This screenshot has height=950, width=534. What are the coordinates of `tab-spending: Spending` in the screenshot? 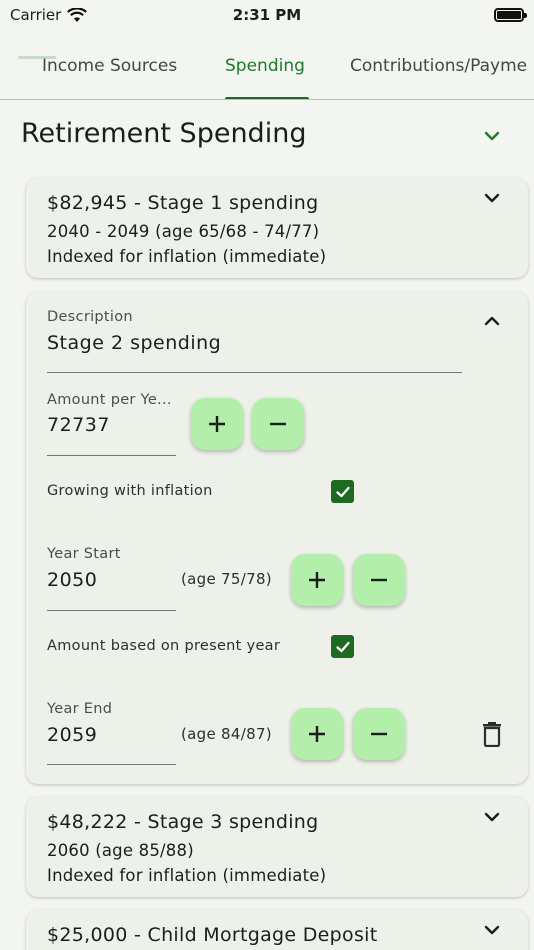 It's located at (265, 66).